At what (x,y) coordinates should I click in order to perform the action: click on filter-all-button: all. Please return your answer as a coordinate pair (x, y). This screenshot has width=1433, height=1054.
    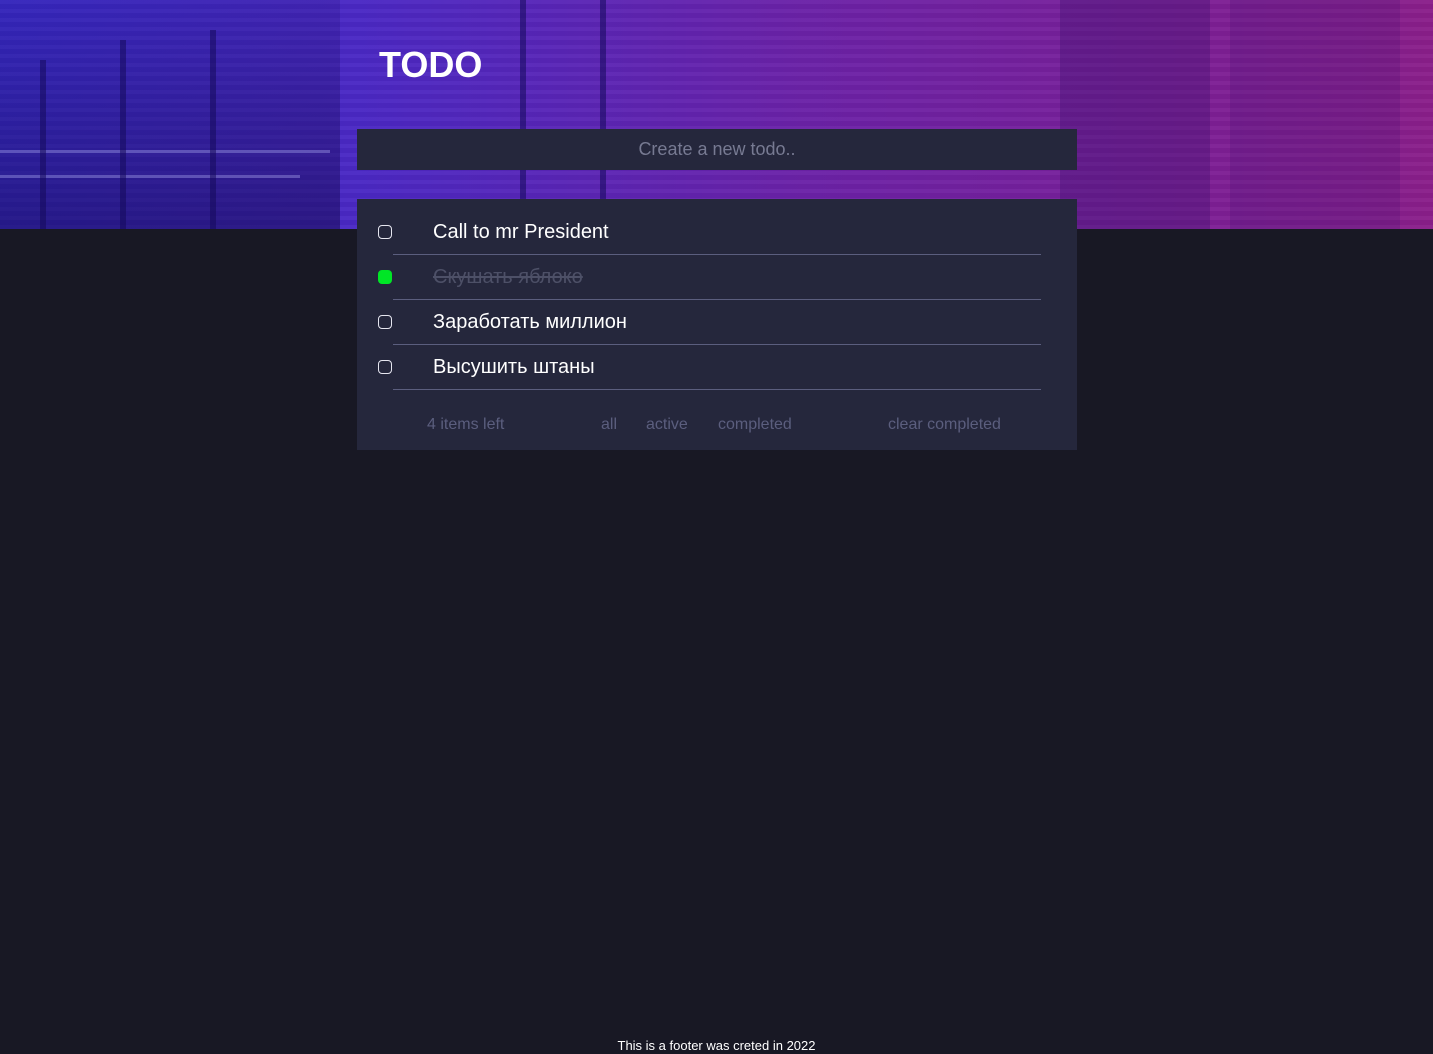
    Looking at the image, I should click on (609, 425).